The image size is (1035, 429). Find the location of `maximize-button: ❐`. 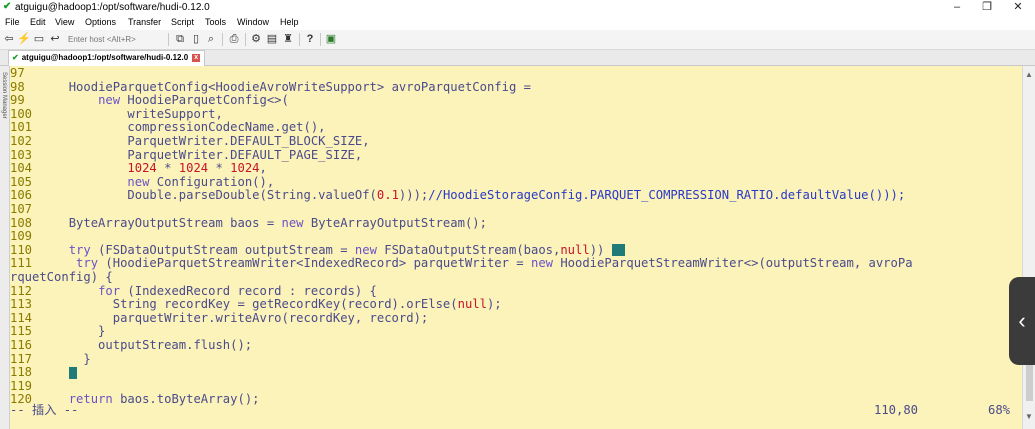

maximize-button: ❐ is located at coordinates (987, 7).